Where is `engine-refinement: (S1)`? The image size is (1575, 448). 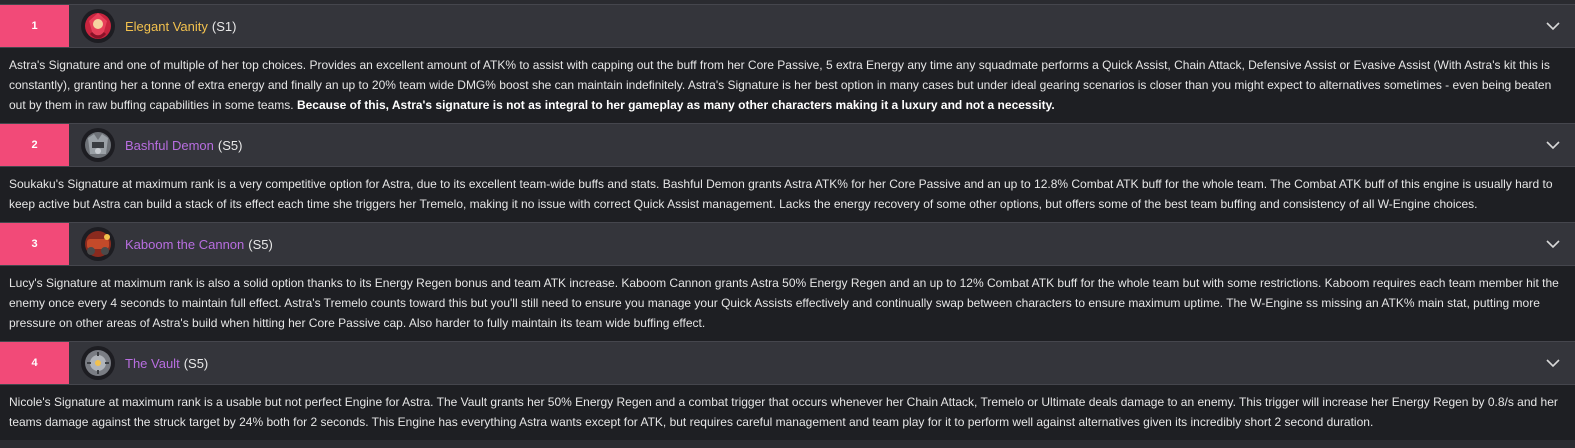
engine-refinement: (S1) is located at coordinates (224, 26).